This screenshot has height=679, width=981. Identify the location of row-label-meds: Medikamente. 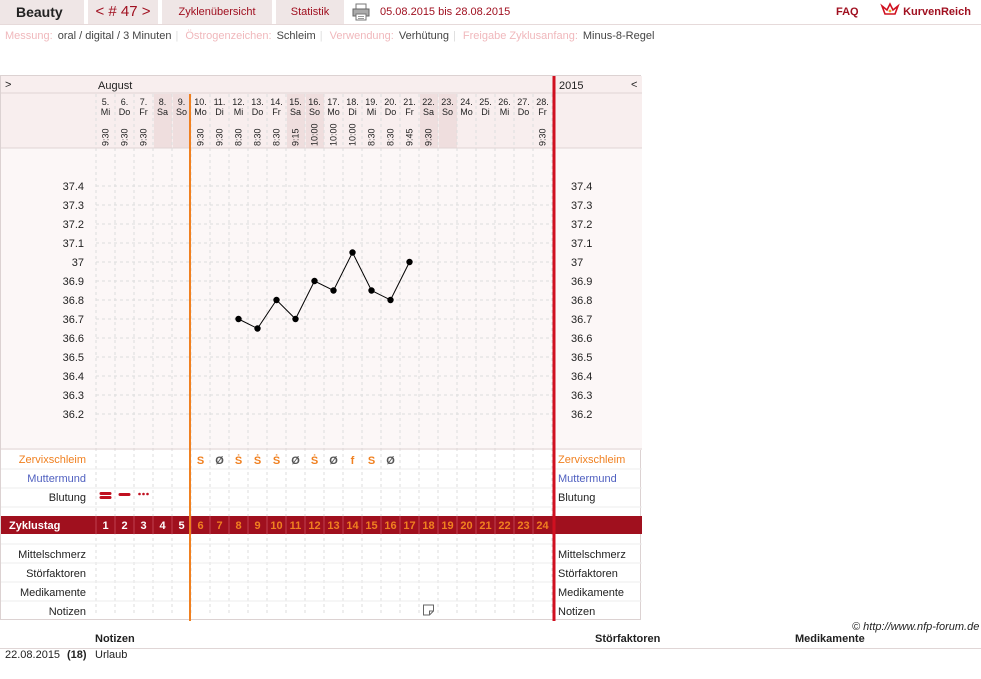
(53, 593).